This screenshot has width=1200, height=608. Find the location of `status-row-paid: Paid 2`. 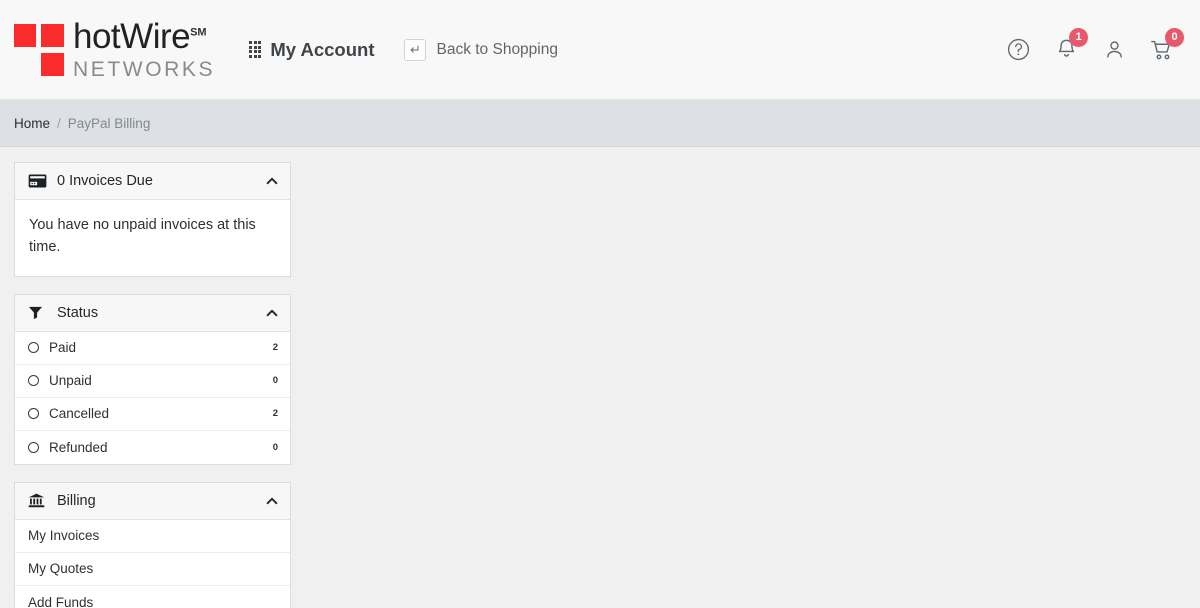

status-row-paid: Paid 2 is located at coordinates (152, 348).